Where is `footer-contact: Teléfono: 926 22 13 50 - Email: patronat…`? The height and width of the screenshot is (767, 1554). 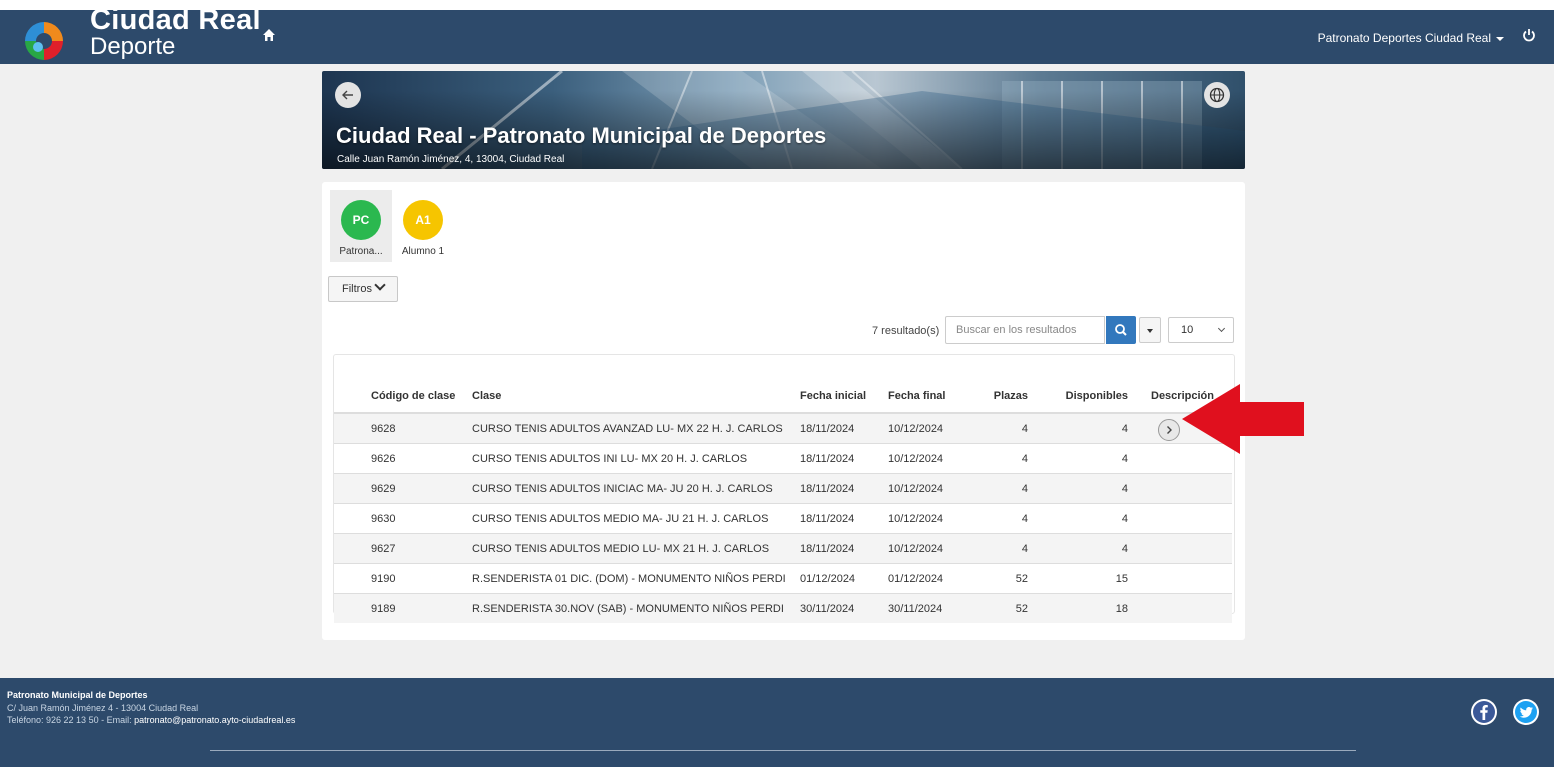
footer-contact: Teléfono: 926 22 13 50 - Email: patronat… is located at coordinates (151, 720).